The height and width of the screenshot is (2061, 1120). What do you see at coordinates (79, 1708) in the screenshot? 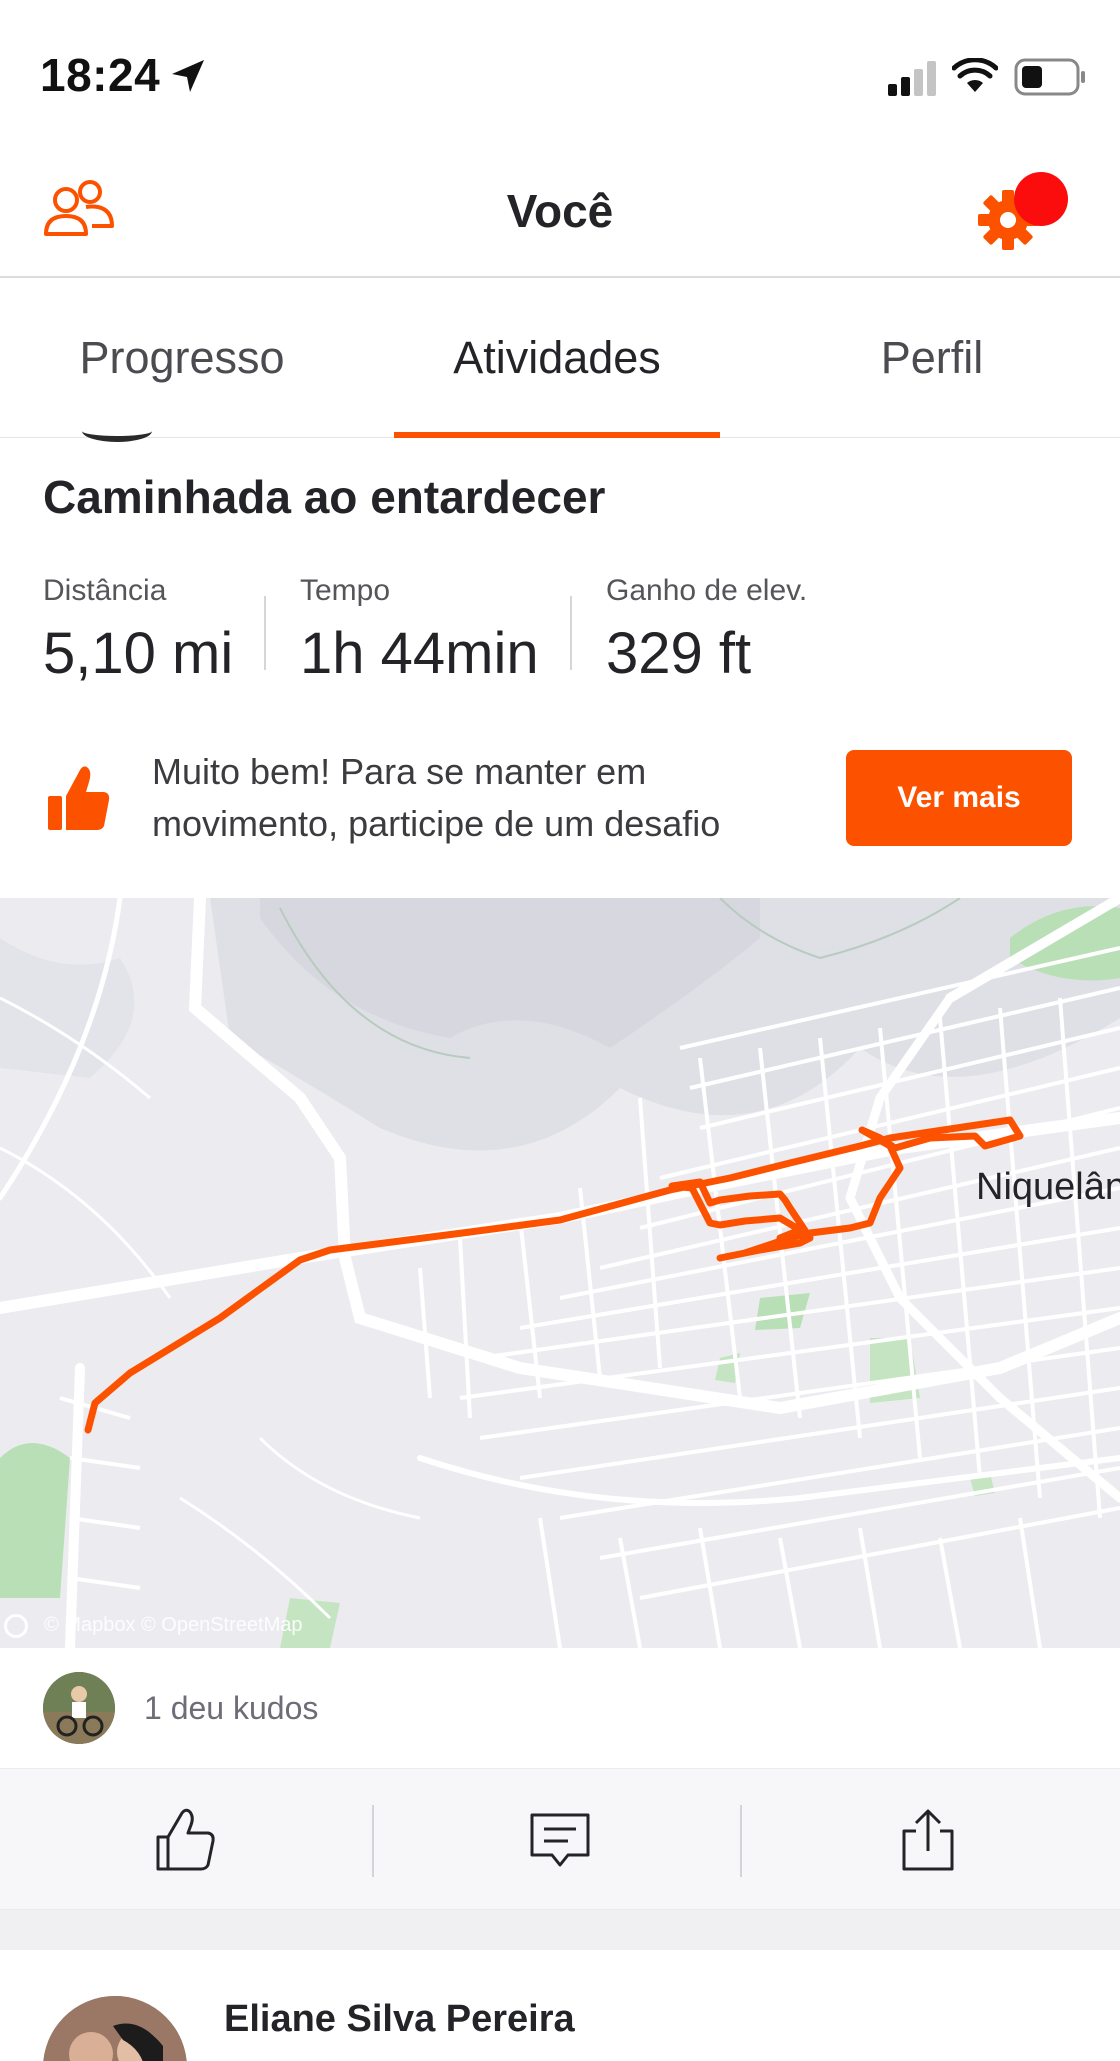
I see `kudos-avatar` at bounding box center [79, 1708].